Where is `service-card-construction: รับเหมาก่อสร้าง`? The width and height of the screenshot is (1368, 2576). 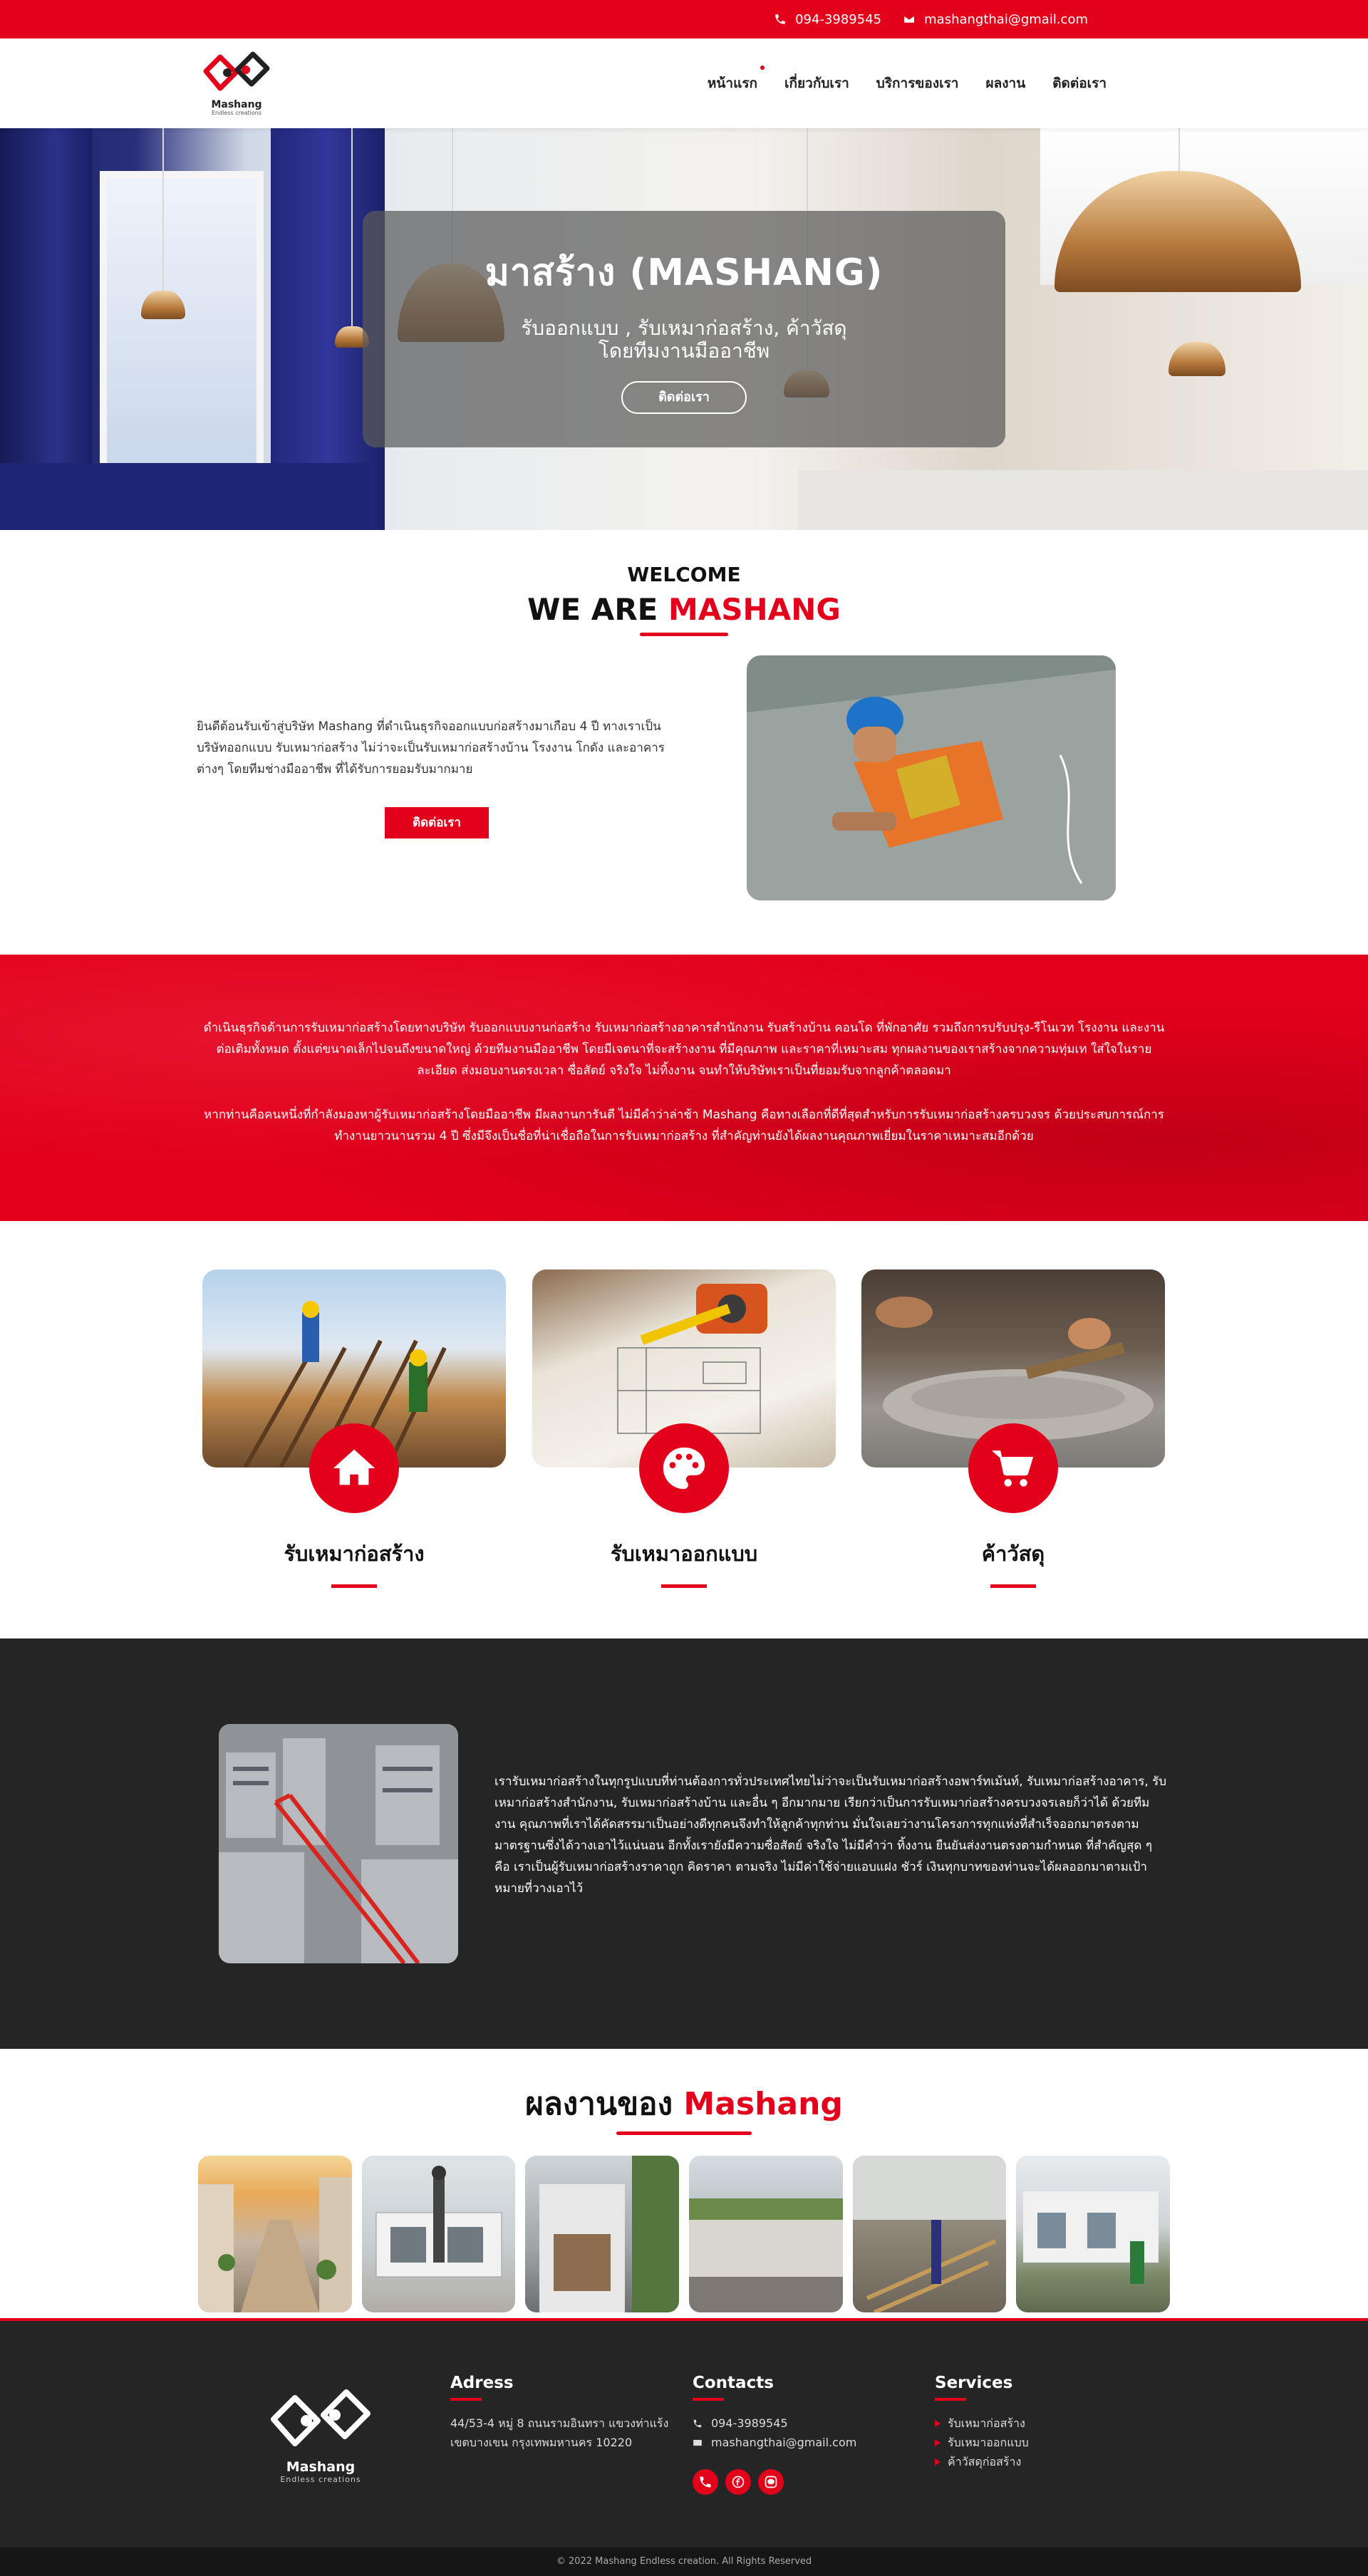 service-card-construction: รับเหมาก่อสร้าง is located at coordinates (354, 1428).